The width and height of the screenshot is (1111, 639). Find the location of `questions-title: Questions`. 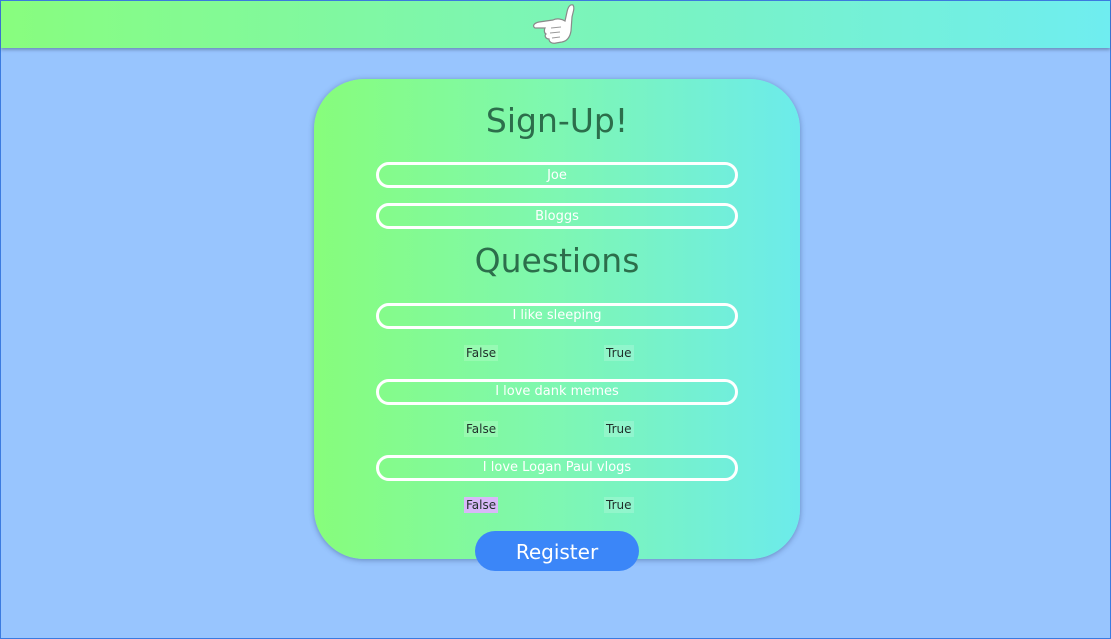

questions-title: Questions is located at coordinates (557, 260).